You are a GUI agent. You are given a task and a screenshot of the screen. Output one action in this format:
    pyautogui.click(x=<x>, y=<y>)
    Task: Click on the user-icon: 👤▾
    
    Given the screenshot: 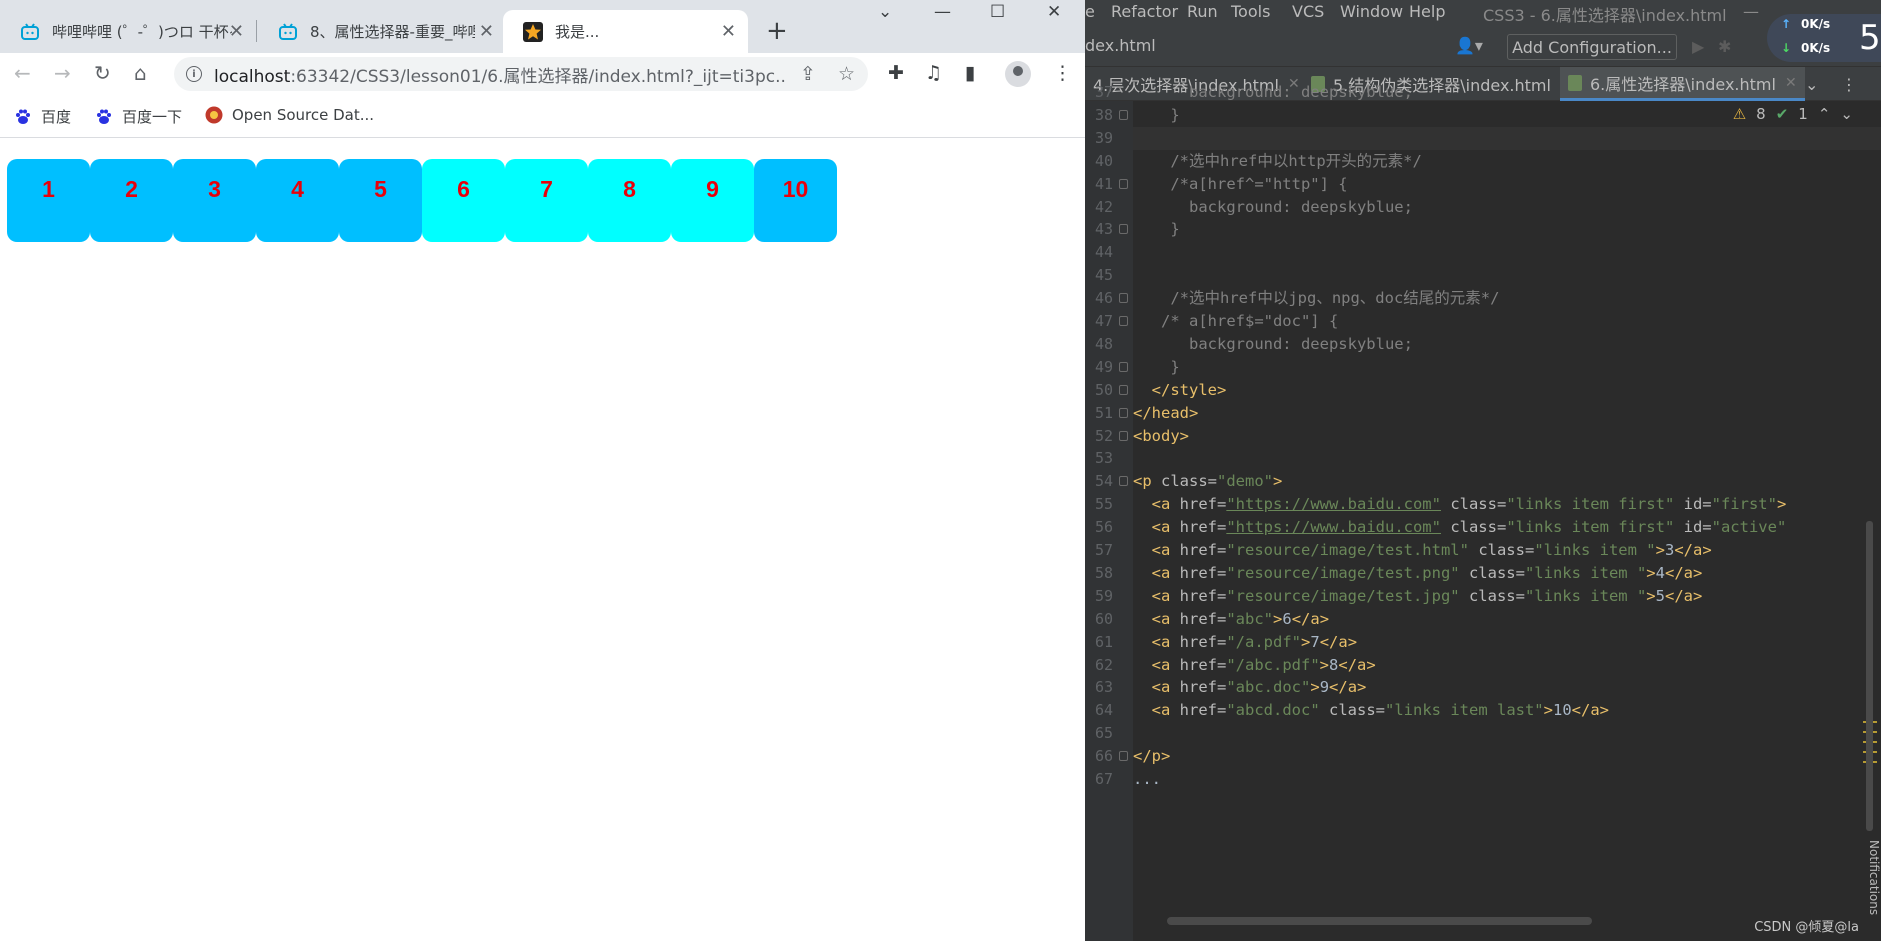 What is the action you would take?
    pyautogui.click(x=1469, y=45)
    